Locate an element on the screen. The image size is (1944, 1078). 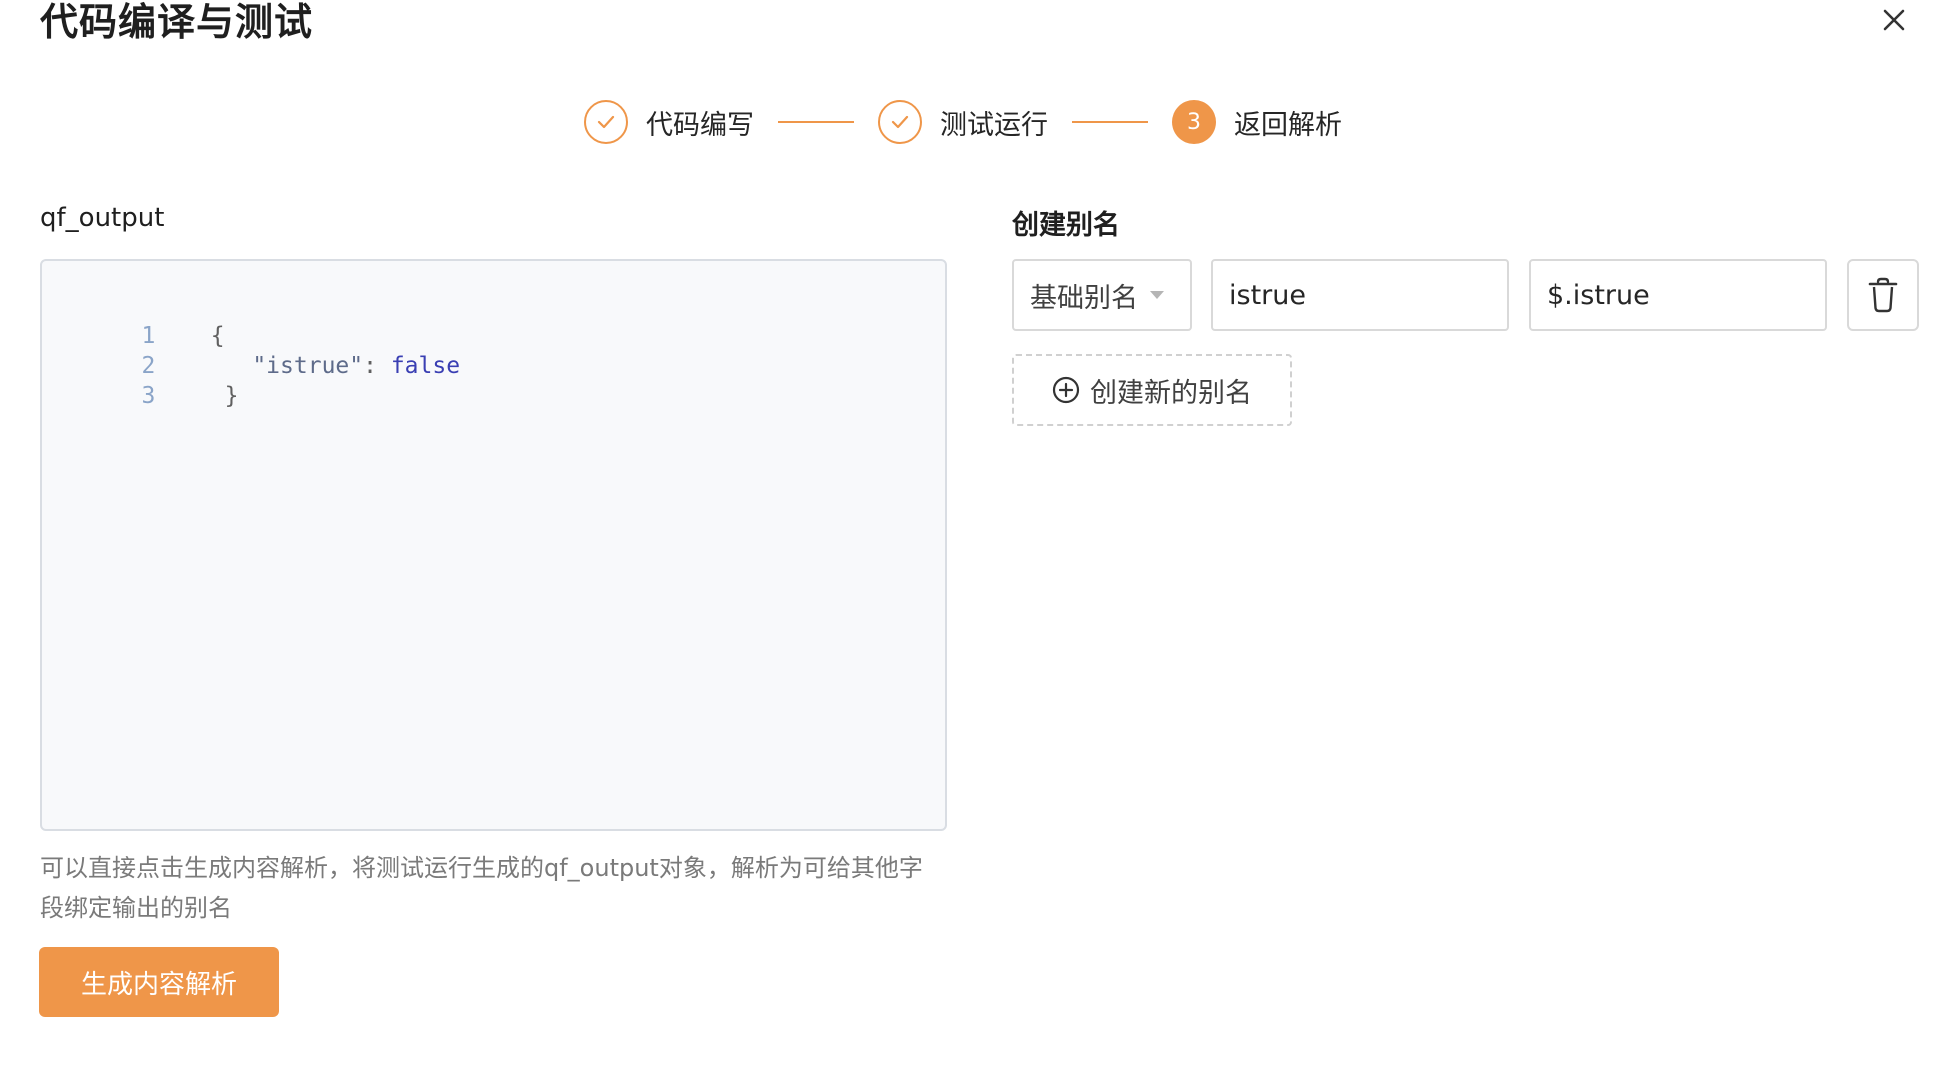
generate-parse-button: 生成内容解析 is located at coordinates (159, 982).